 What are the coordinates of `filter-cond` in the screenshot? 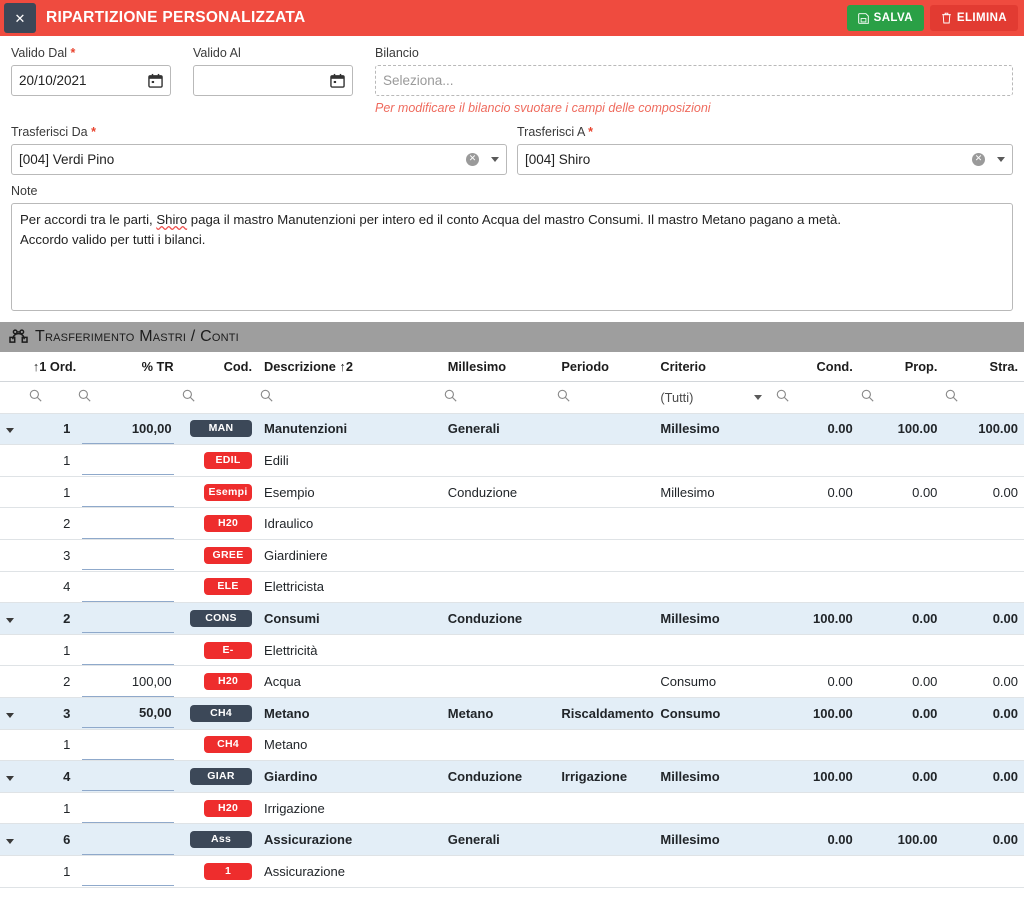 It's located at (816, 397).